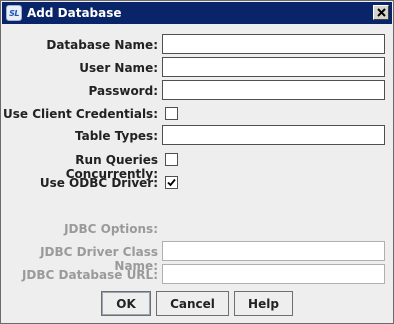 The image size is (394, 324). I want to click on help-button: Help, so click(263, 303).